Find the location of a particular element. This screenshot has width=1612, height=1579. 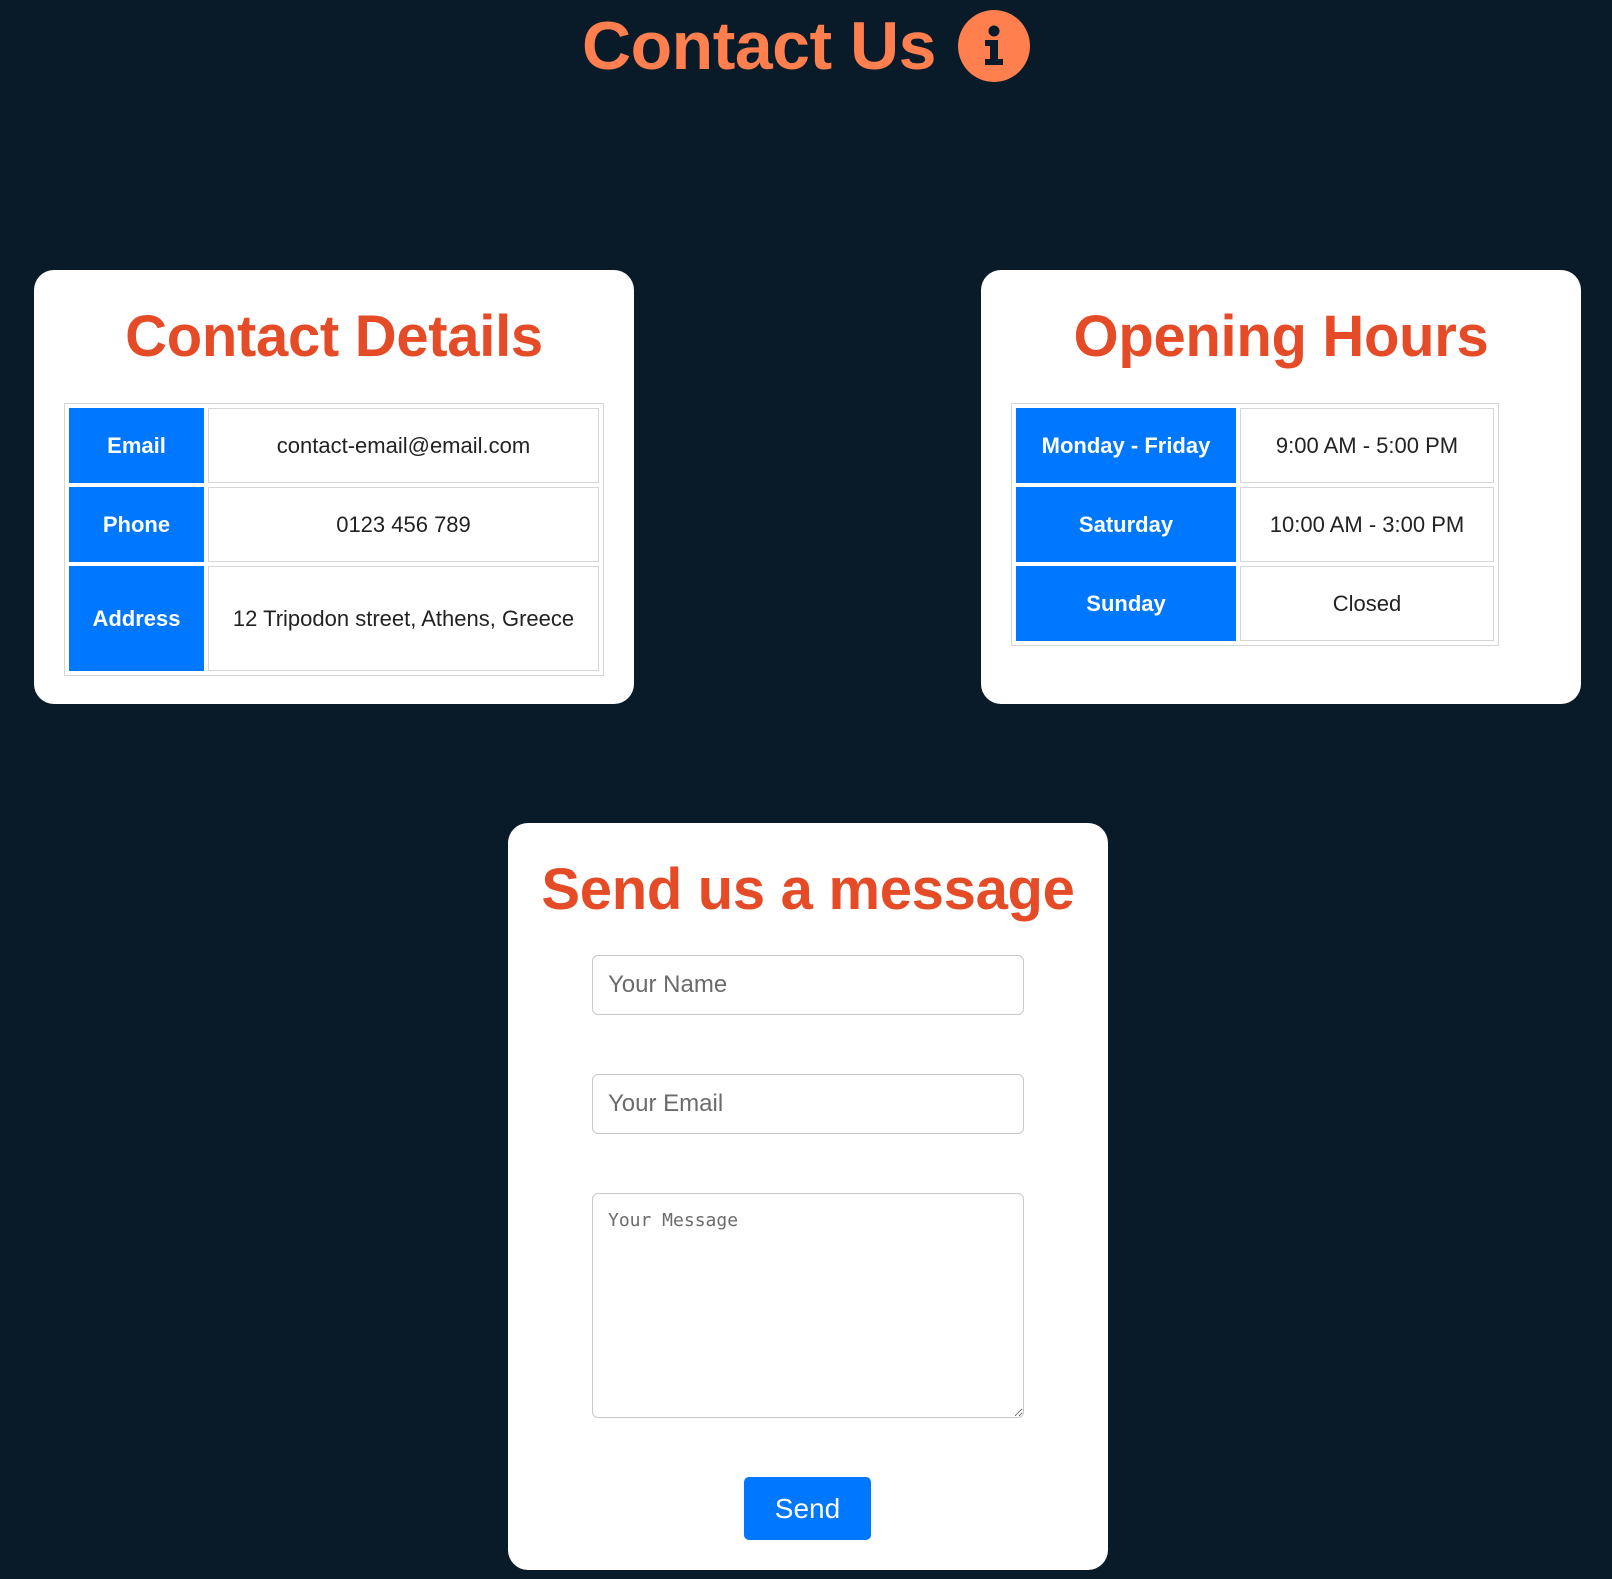

address-label: Address is located at coordinates (136, 618).